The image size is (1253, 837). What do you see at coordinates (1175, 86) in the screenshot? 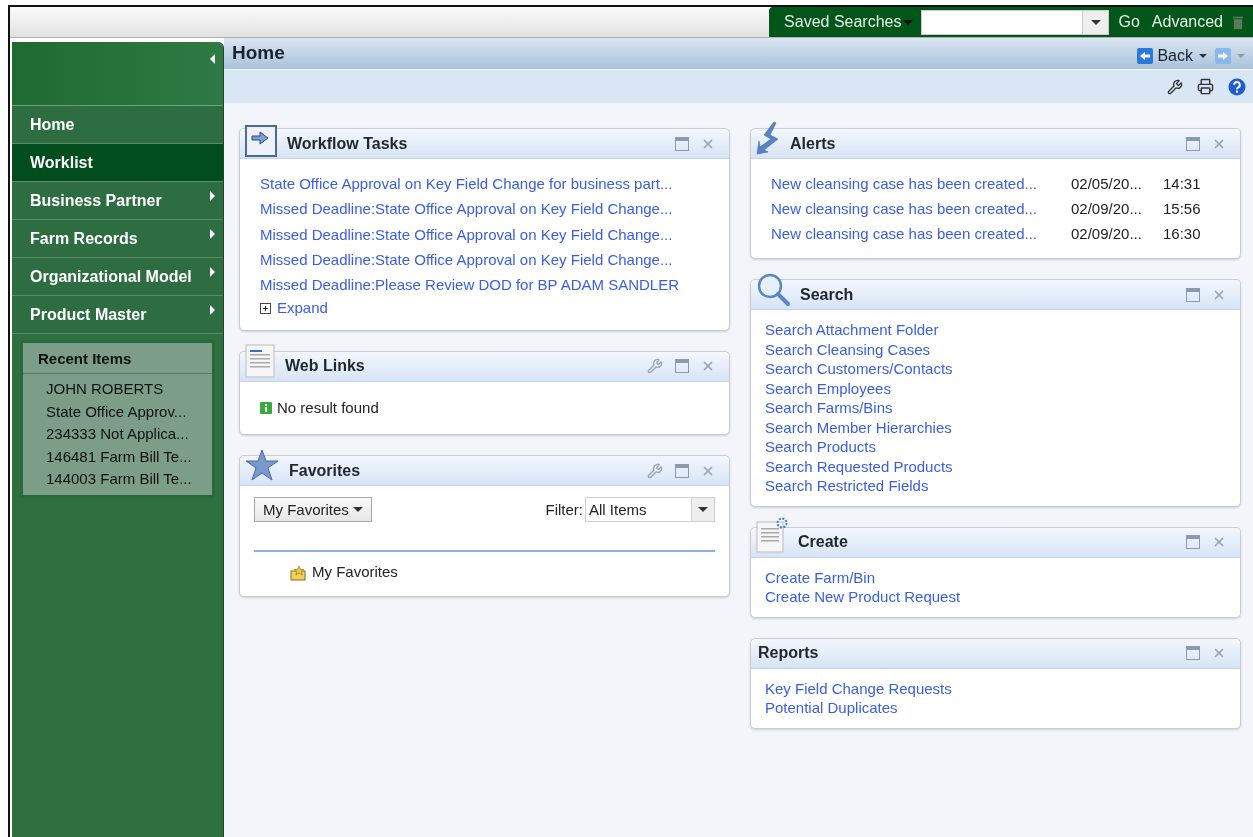
I see `personalize-icon` at bounding box center [1175, 86].